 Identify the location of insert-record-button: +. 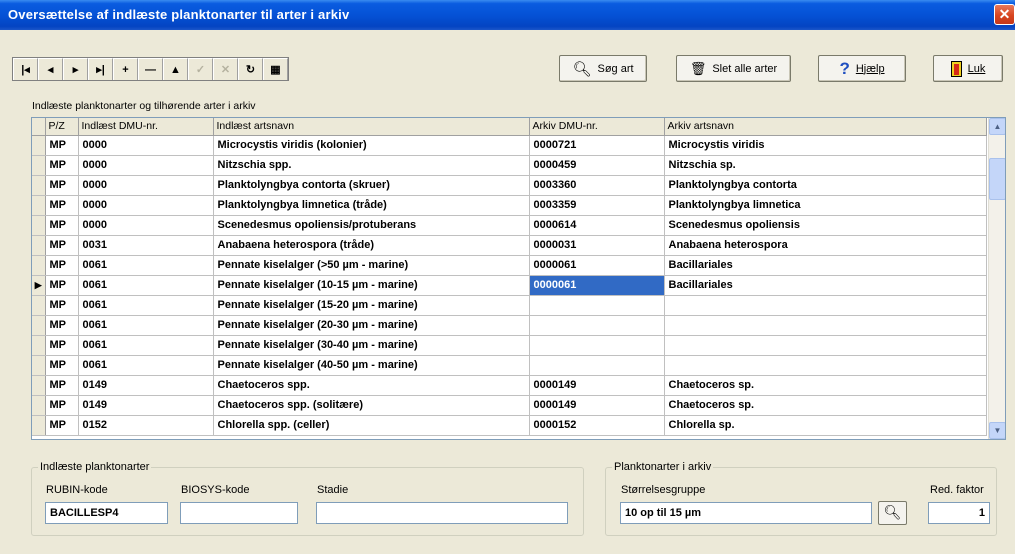
(125, 69).